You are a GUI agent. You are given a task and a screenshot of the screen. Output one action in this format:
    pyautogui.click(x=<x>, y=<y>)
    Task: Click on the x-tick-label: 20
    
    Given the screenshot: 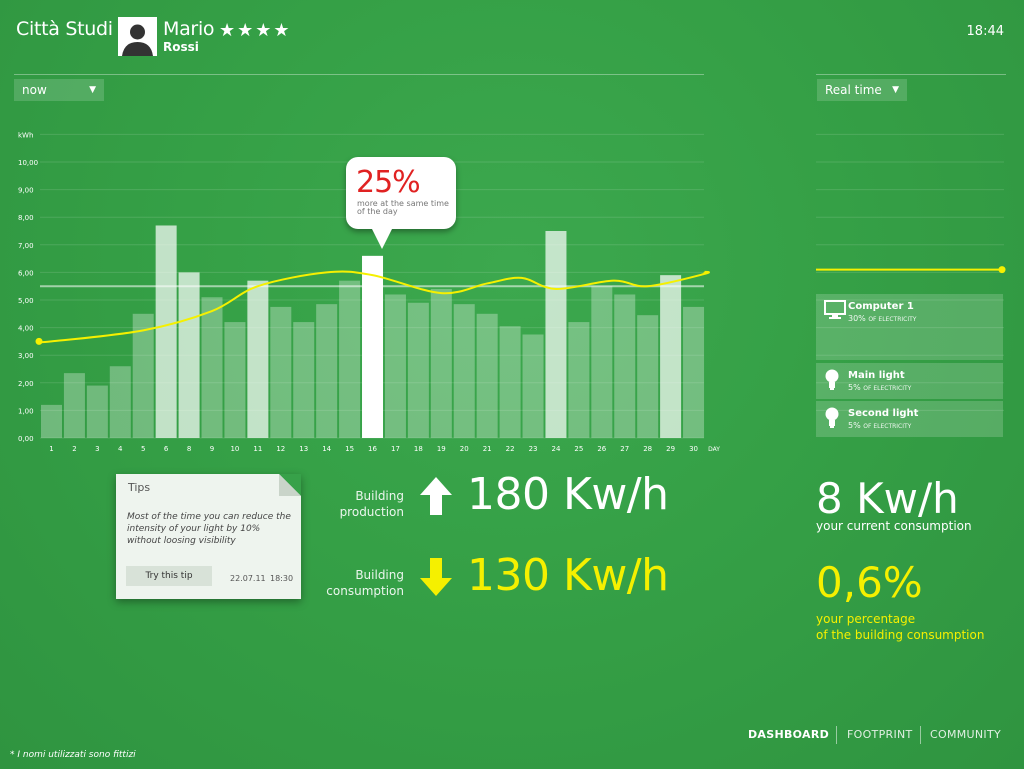 What is the action you would take?
    pyautogui.click(x=464, y=449)
    